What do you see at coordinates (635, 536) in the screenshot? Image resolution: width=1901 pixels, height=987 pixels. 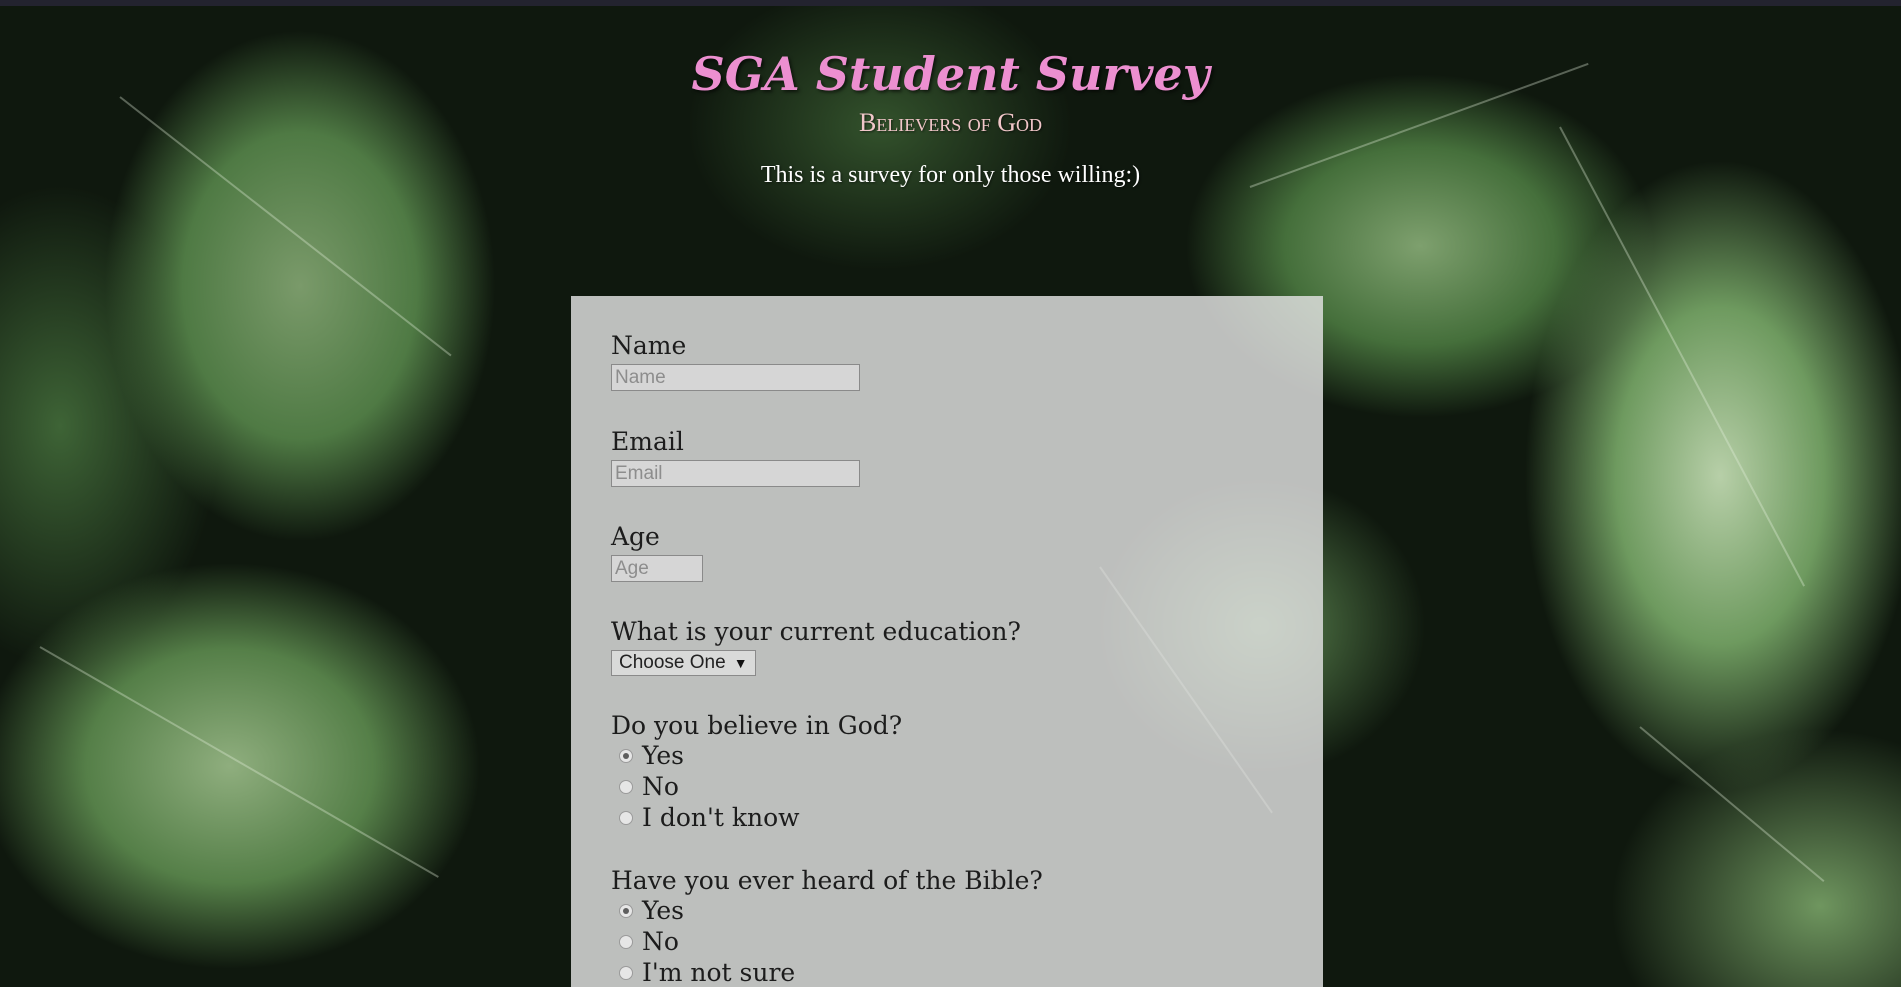 I see `age-label: Age` at bounding box center [635, 536].